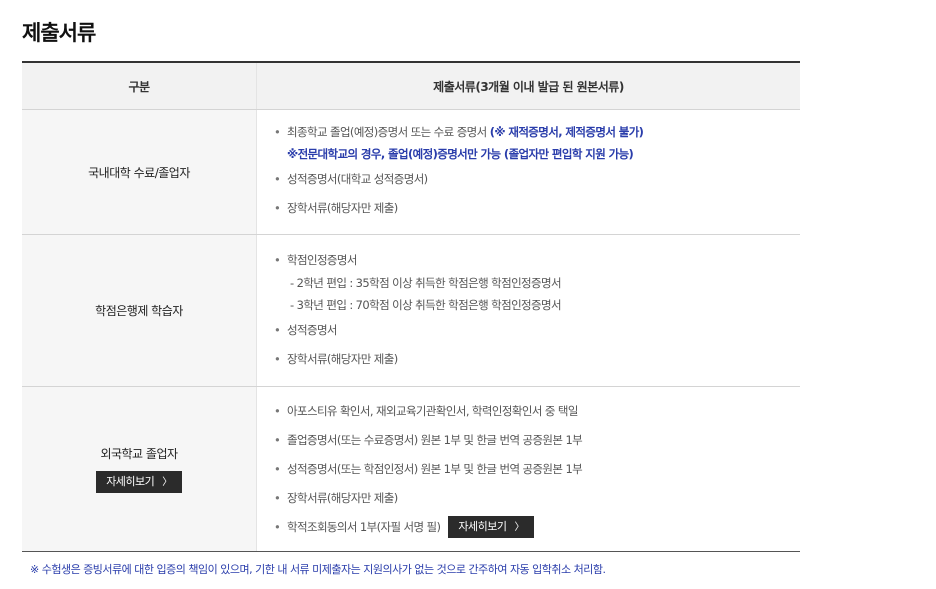 The height and width of the screenshot is (589, 936). Describe the element at coordinates (537, 411) in the screenshot. I see `list-item: • 아포스티유 확인서, 재외교육기관확인서, 학력인정확인서 중 택일` at that location.